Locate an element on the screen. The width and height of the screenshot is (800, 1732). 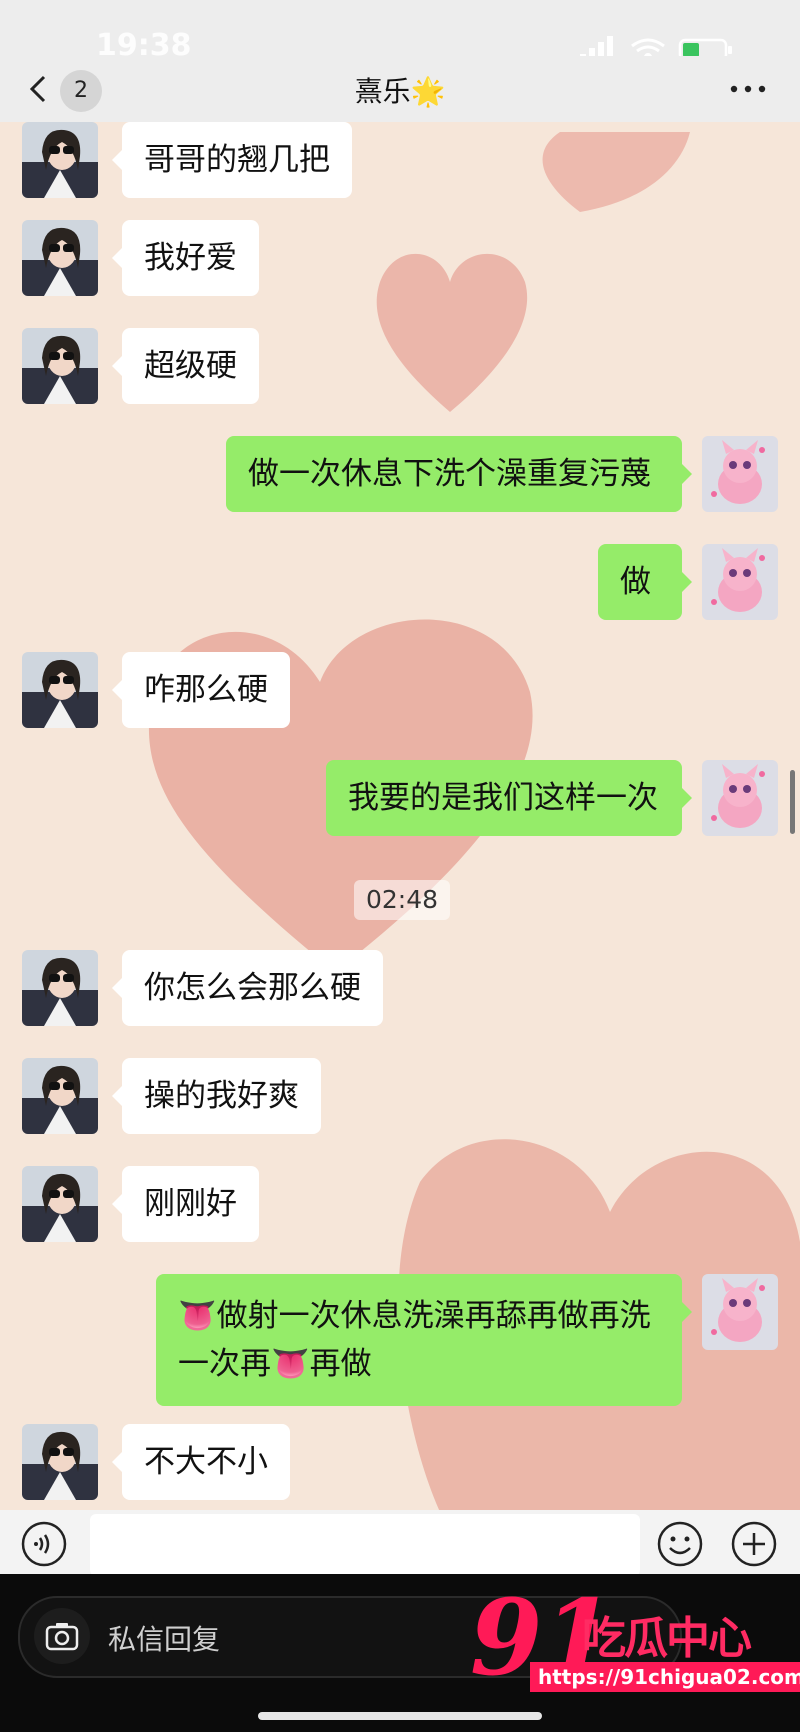
reply-placeholder: 私信回复 is located at coordinates (164, 1639).